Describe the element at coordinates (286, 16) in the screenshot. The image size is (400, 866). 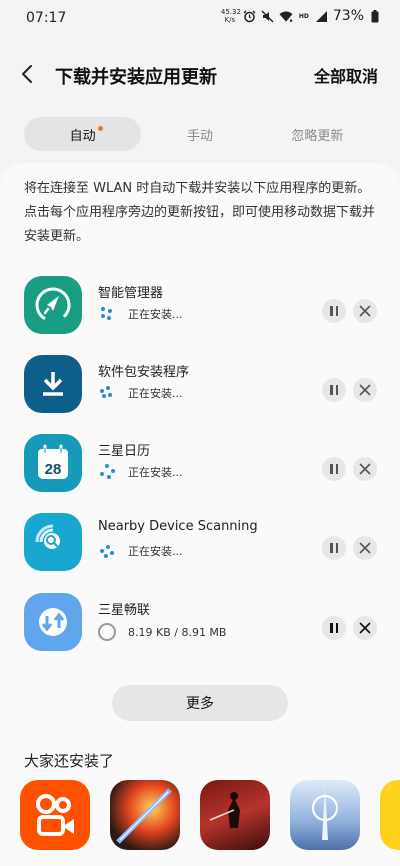
I see `wifi-icon` at that location.